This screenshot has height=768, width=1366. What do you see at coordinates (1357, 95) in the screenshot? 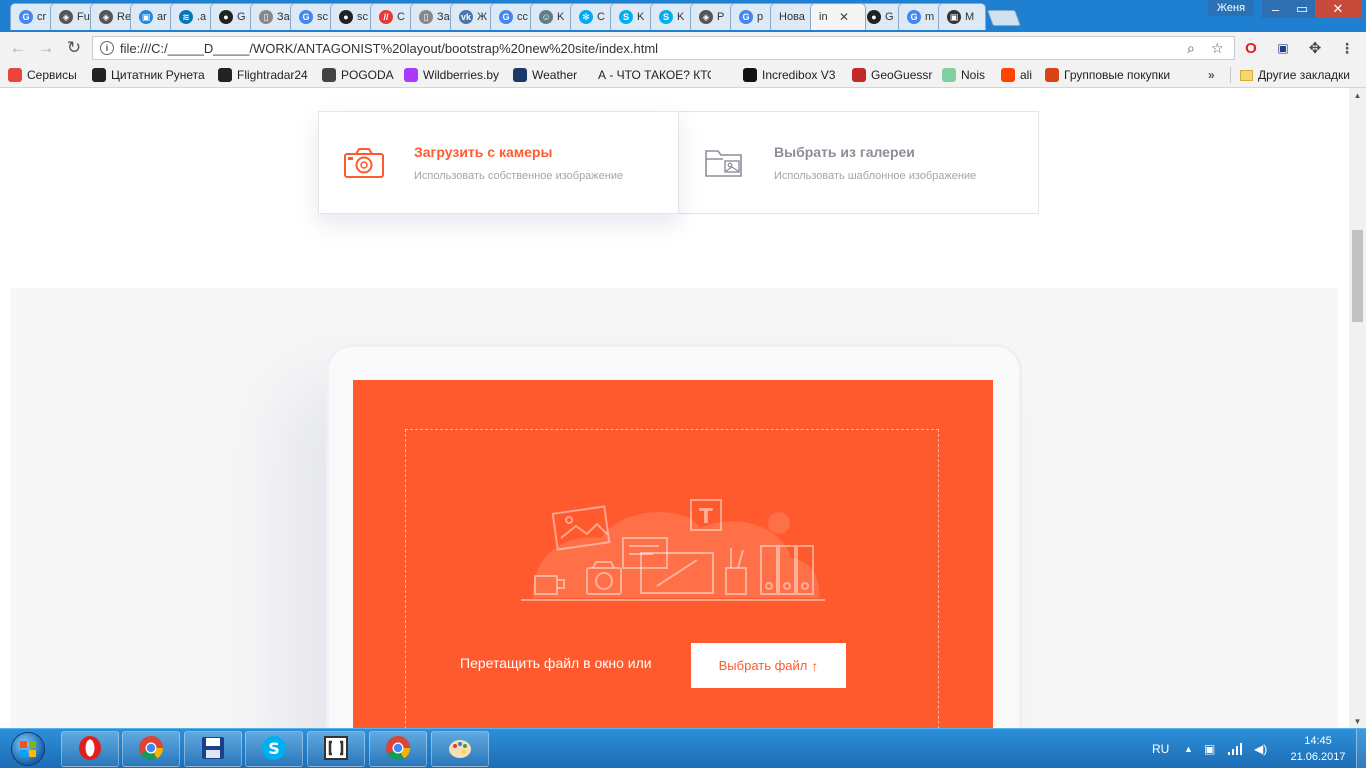
I see `scroll-up-arrow-icon: ▲` at bounding box center [1357, 95].